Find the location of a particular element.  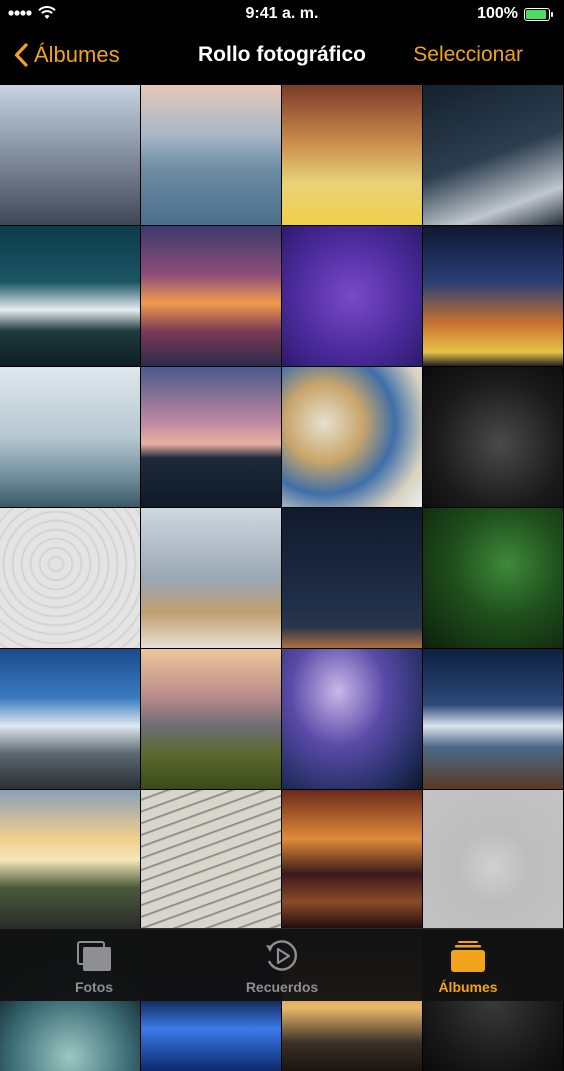

lake-rocks-photo is located at coordinates (211, 155).